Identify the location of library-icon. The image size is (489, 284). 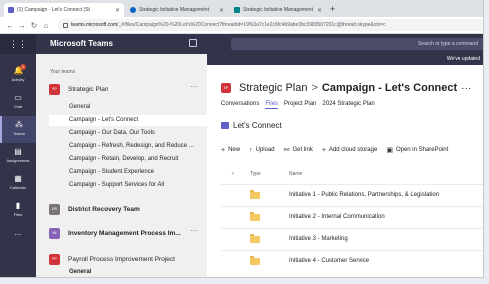
(225, 125).